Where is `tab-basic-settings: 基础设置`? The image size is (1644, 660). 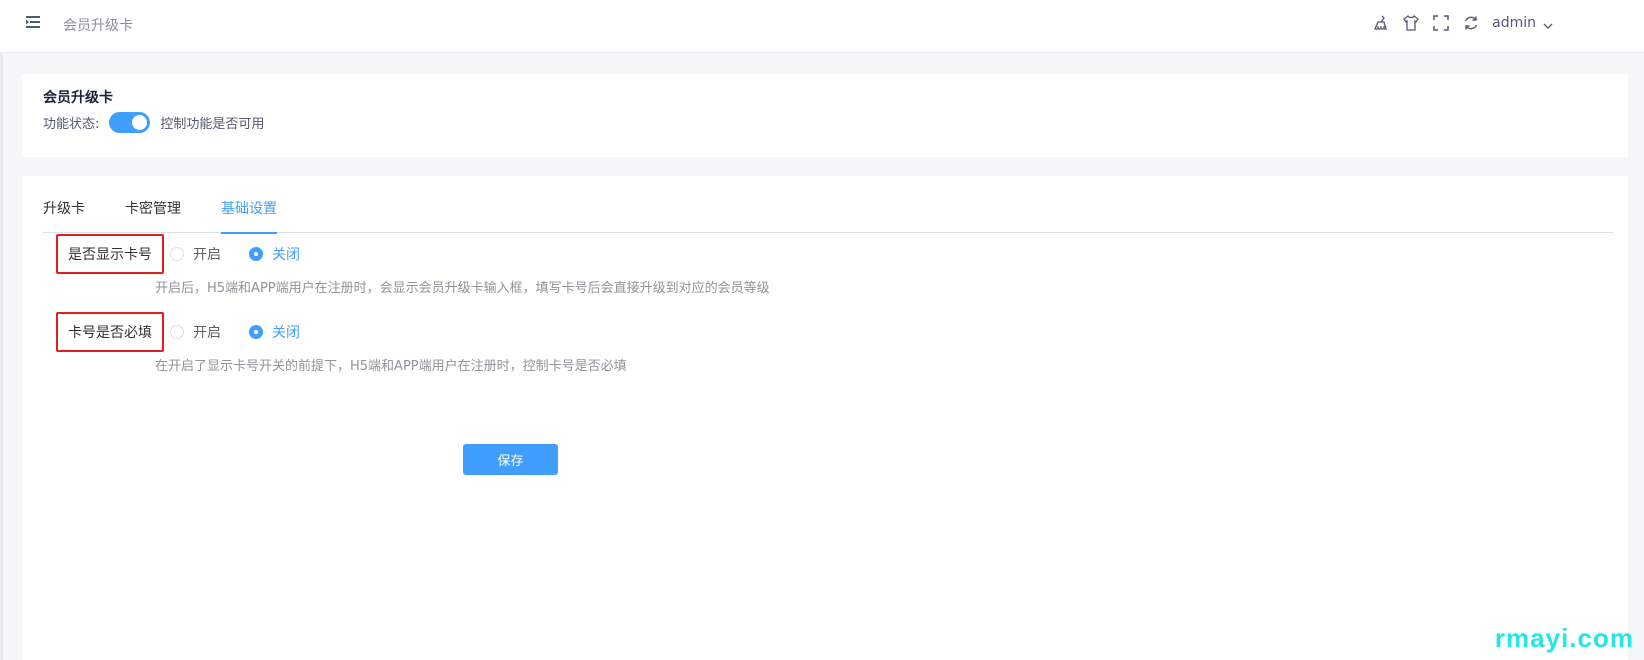 tab-basic-settings: 基础设置 is located at coordinates (249, 216).